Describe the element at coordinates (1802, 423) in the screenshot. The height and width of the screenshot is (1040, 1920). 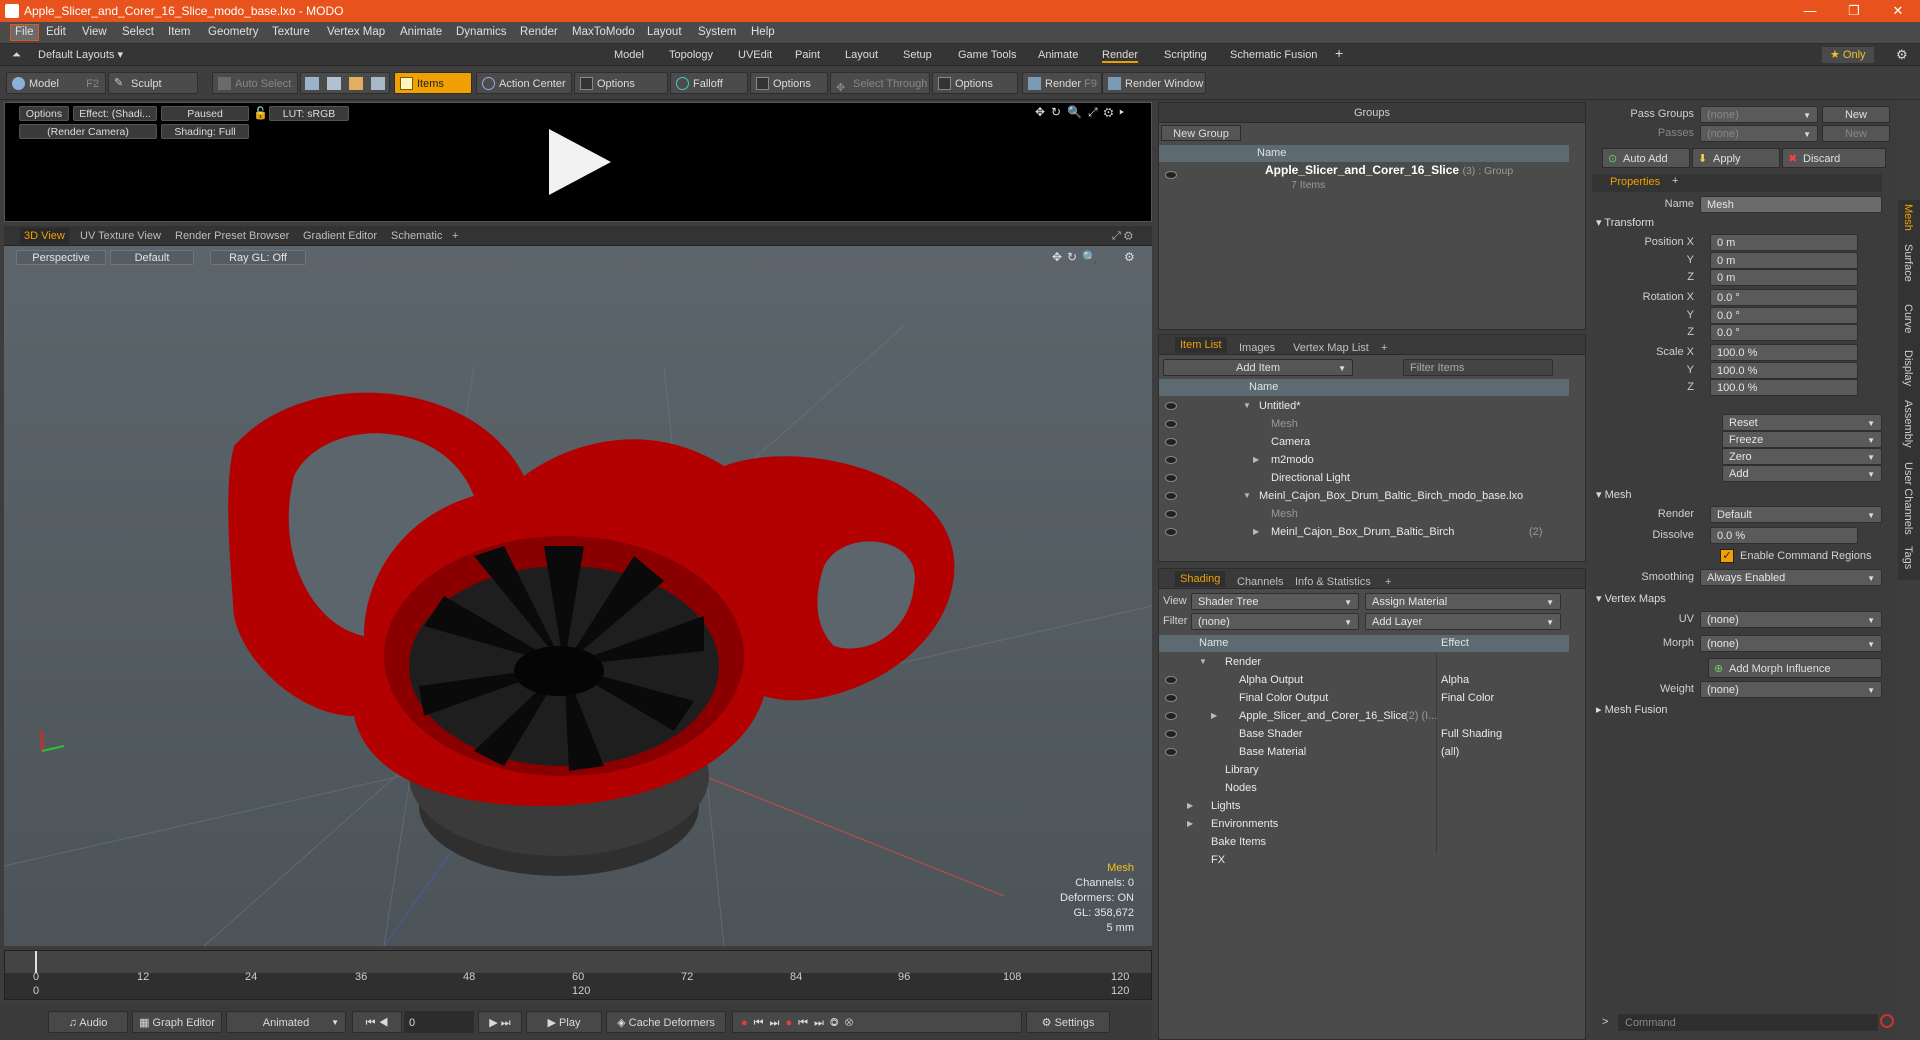
I see `reset-dropdown: Reset` at that location.